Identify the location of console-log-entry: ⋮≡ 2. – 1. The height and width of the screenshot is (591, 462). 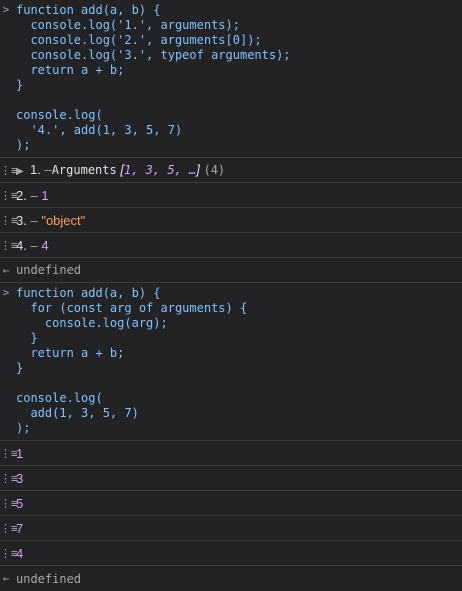
(231, 195).